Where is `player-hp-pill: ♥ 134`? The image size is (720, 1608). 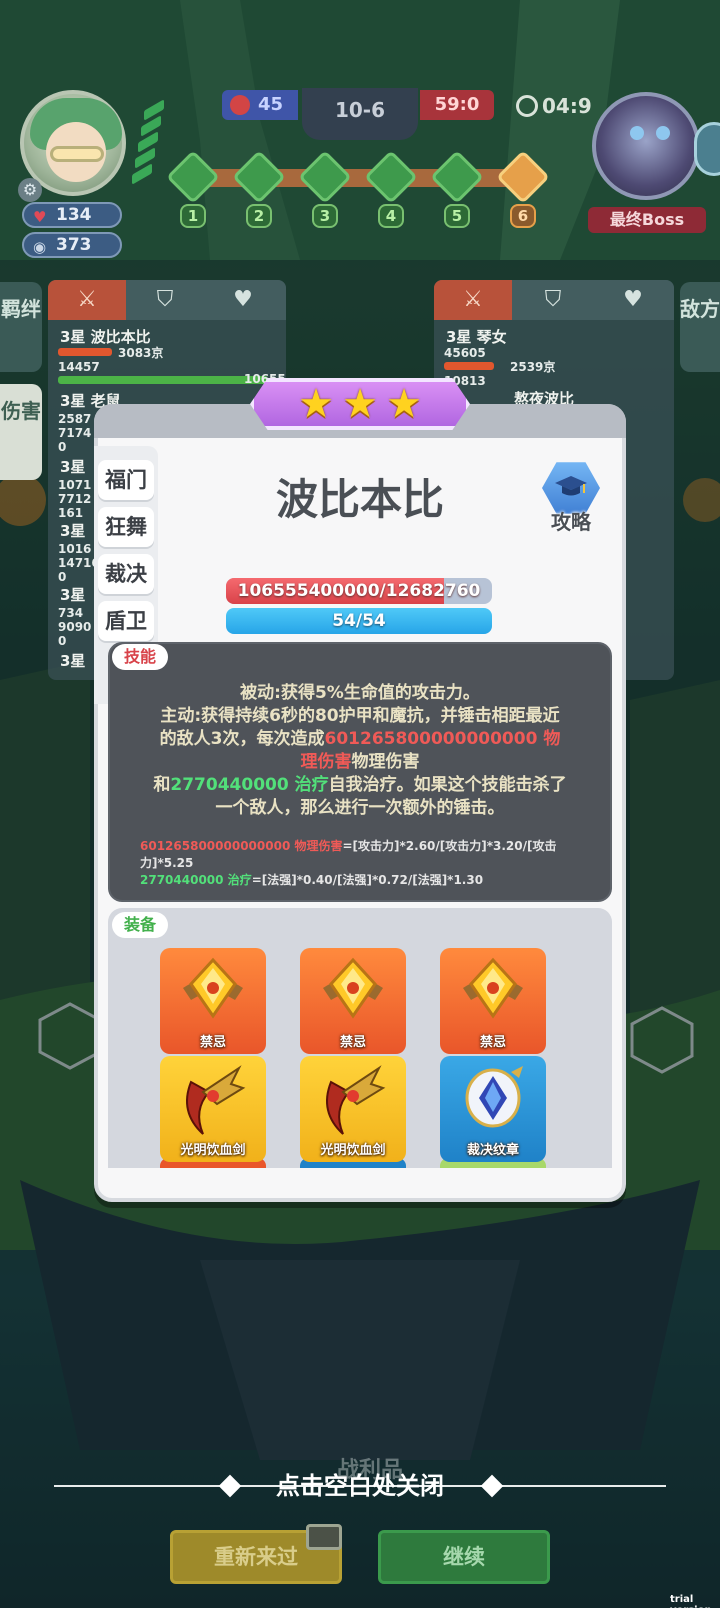
player-hp-pill: ♥ 134 is located at coordinates (72, 215).